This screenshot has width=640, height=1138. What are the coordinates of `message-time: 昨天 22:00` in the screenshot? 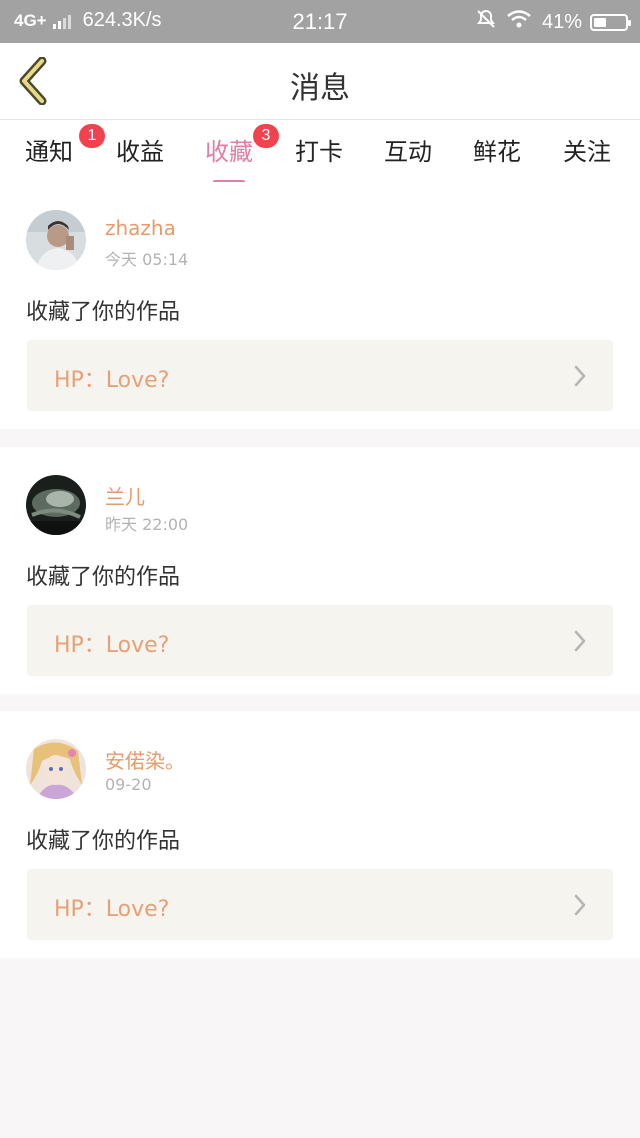 It's located at (147, 524).